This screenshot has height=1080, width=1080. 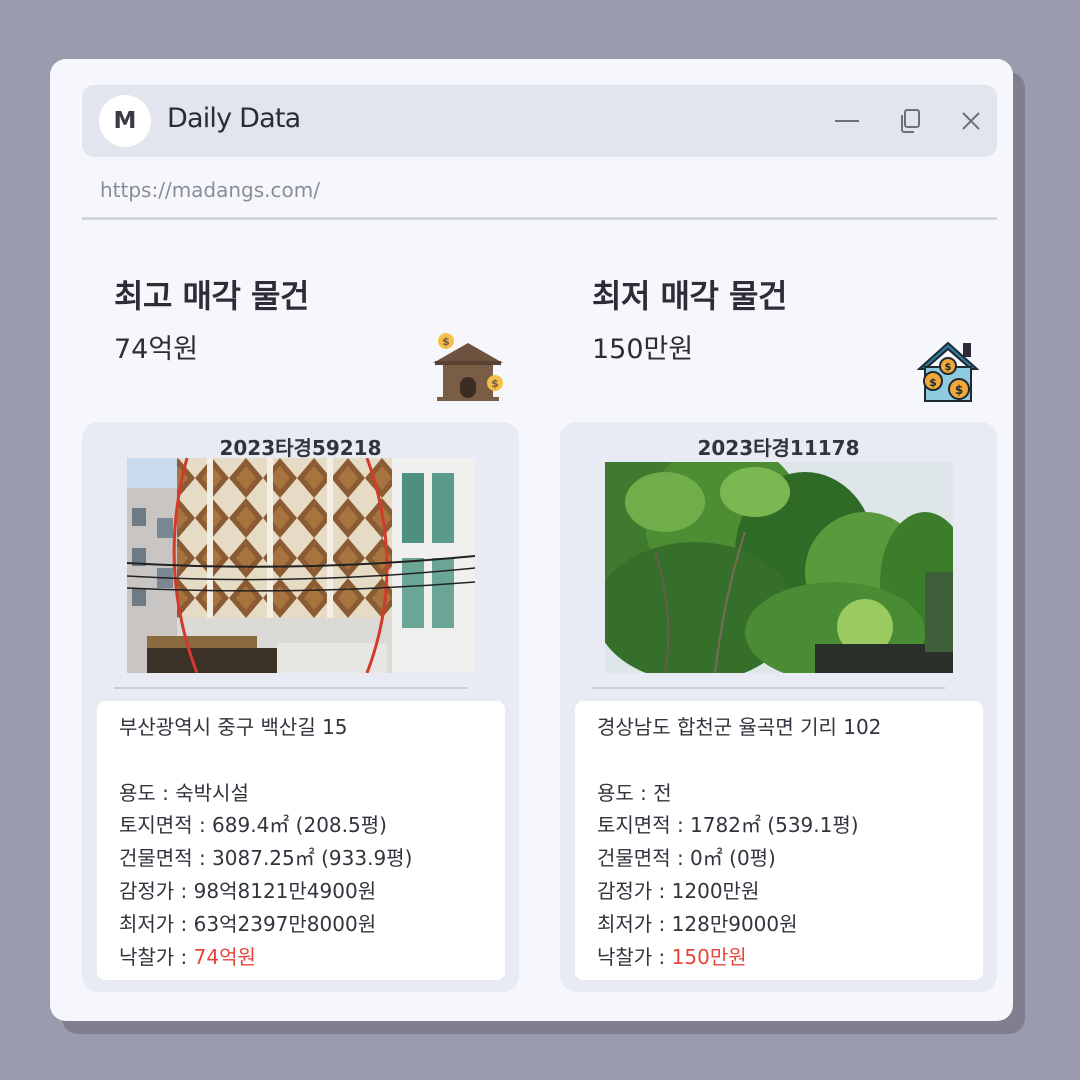 What do you see at coordinates (779, 567) in the screenshot?
I see `forest-photo` at bounding box center [779, 567].